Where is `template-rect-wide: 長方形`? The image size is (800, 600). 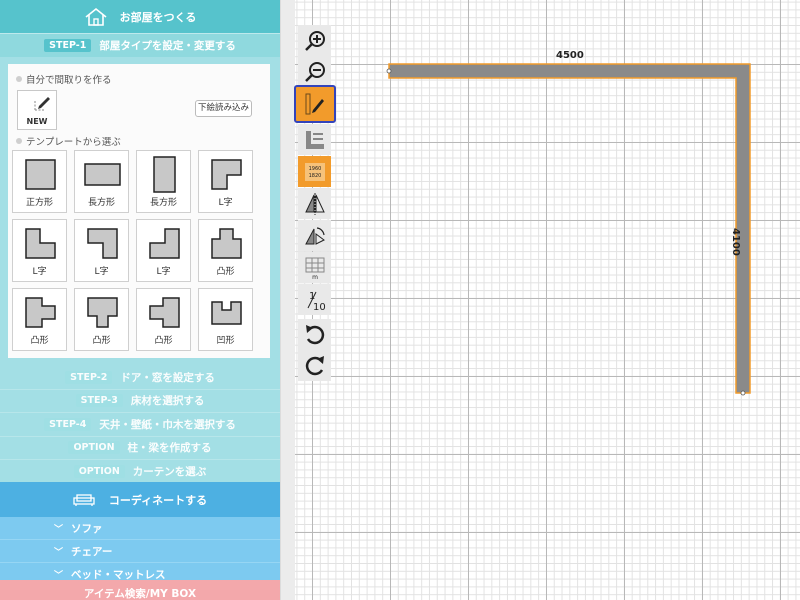
template-rect-wide: 長方形 is located at coordinates (101, 181).